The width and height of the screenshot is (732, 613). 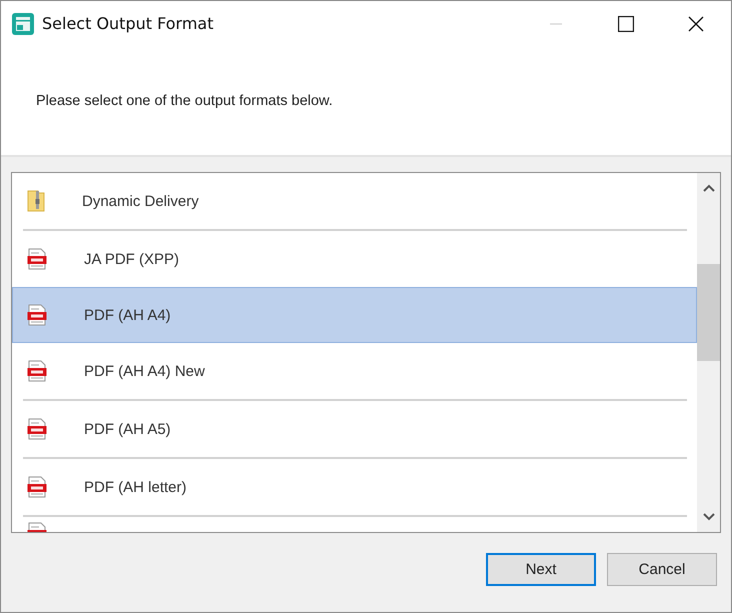 I want to click on format-list-item: Dynamic Delivery, so click(x=354, y=201).